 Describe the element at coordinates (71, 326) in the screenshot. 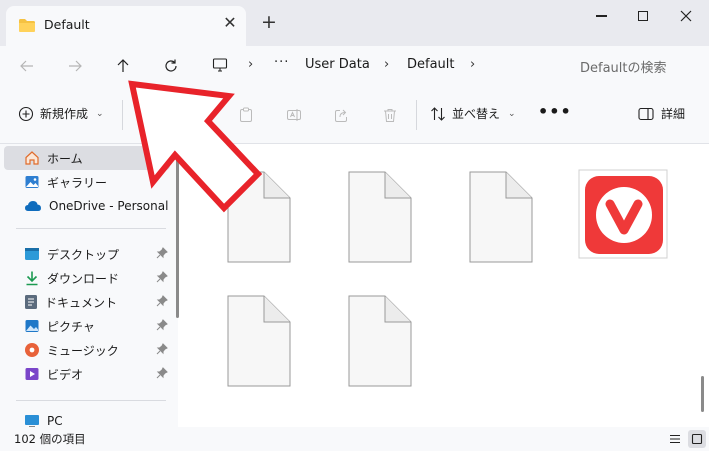

I see `sidebar-item-label: ピクチャ` at that location.